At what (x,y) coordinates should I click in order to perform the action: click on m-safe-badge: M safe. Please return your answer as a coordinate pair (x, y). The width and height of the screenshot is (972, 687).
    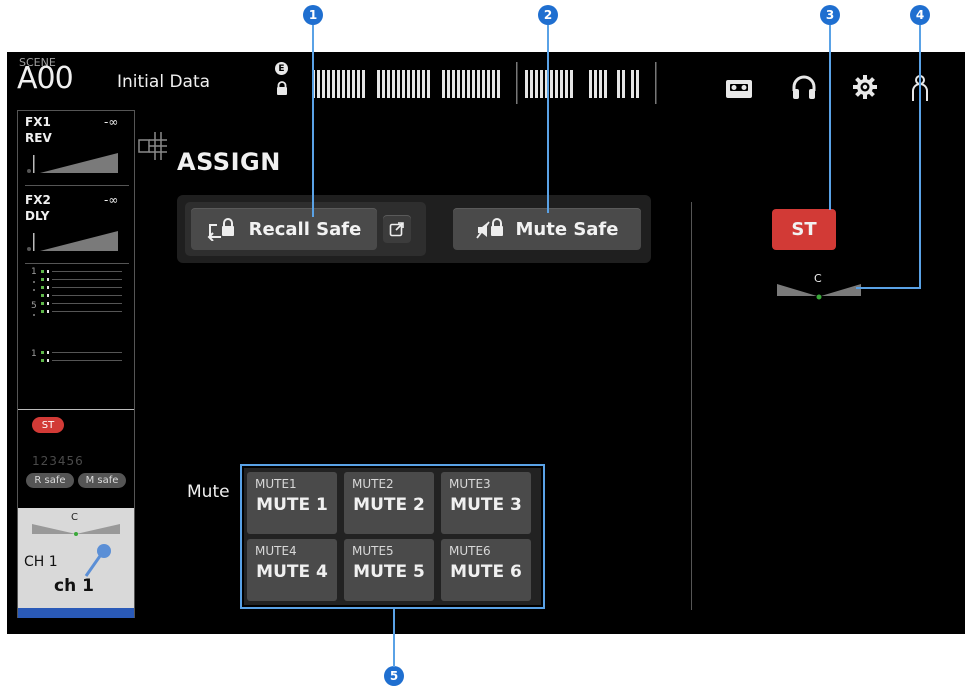
    Looking at the image, I should click on (102, 480).